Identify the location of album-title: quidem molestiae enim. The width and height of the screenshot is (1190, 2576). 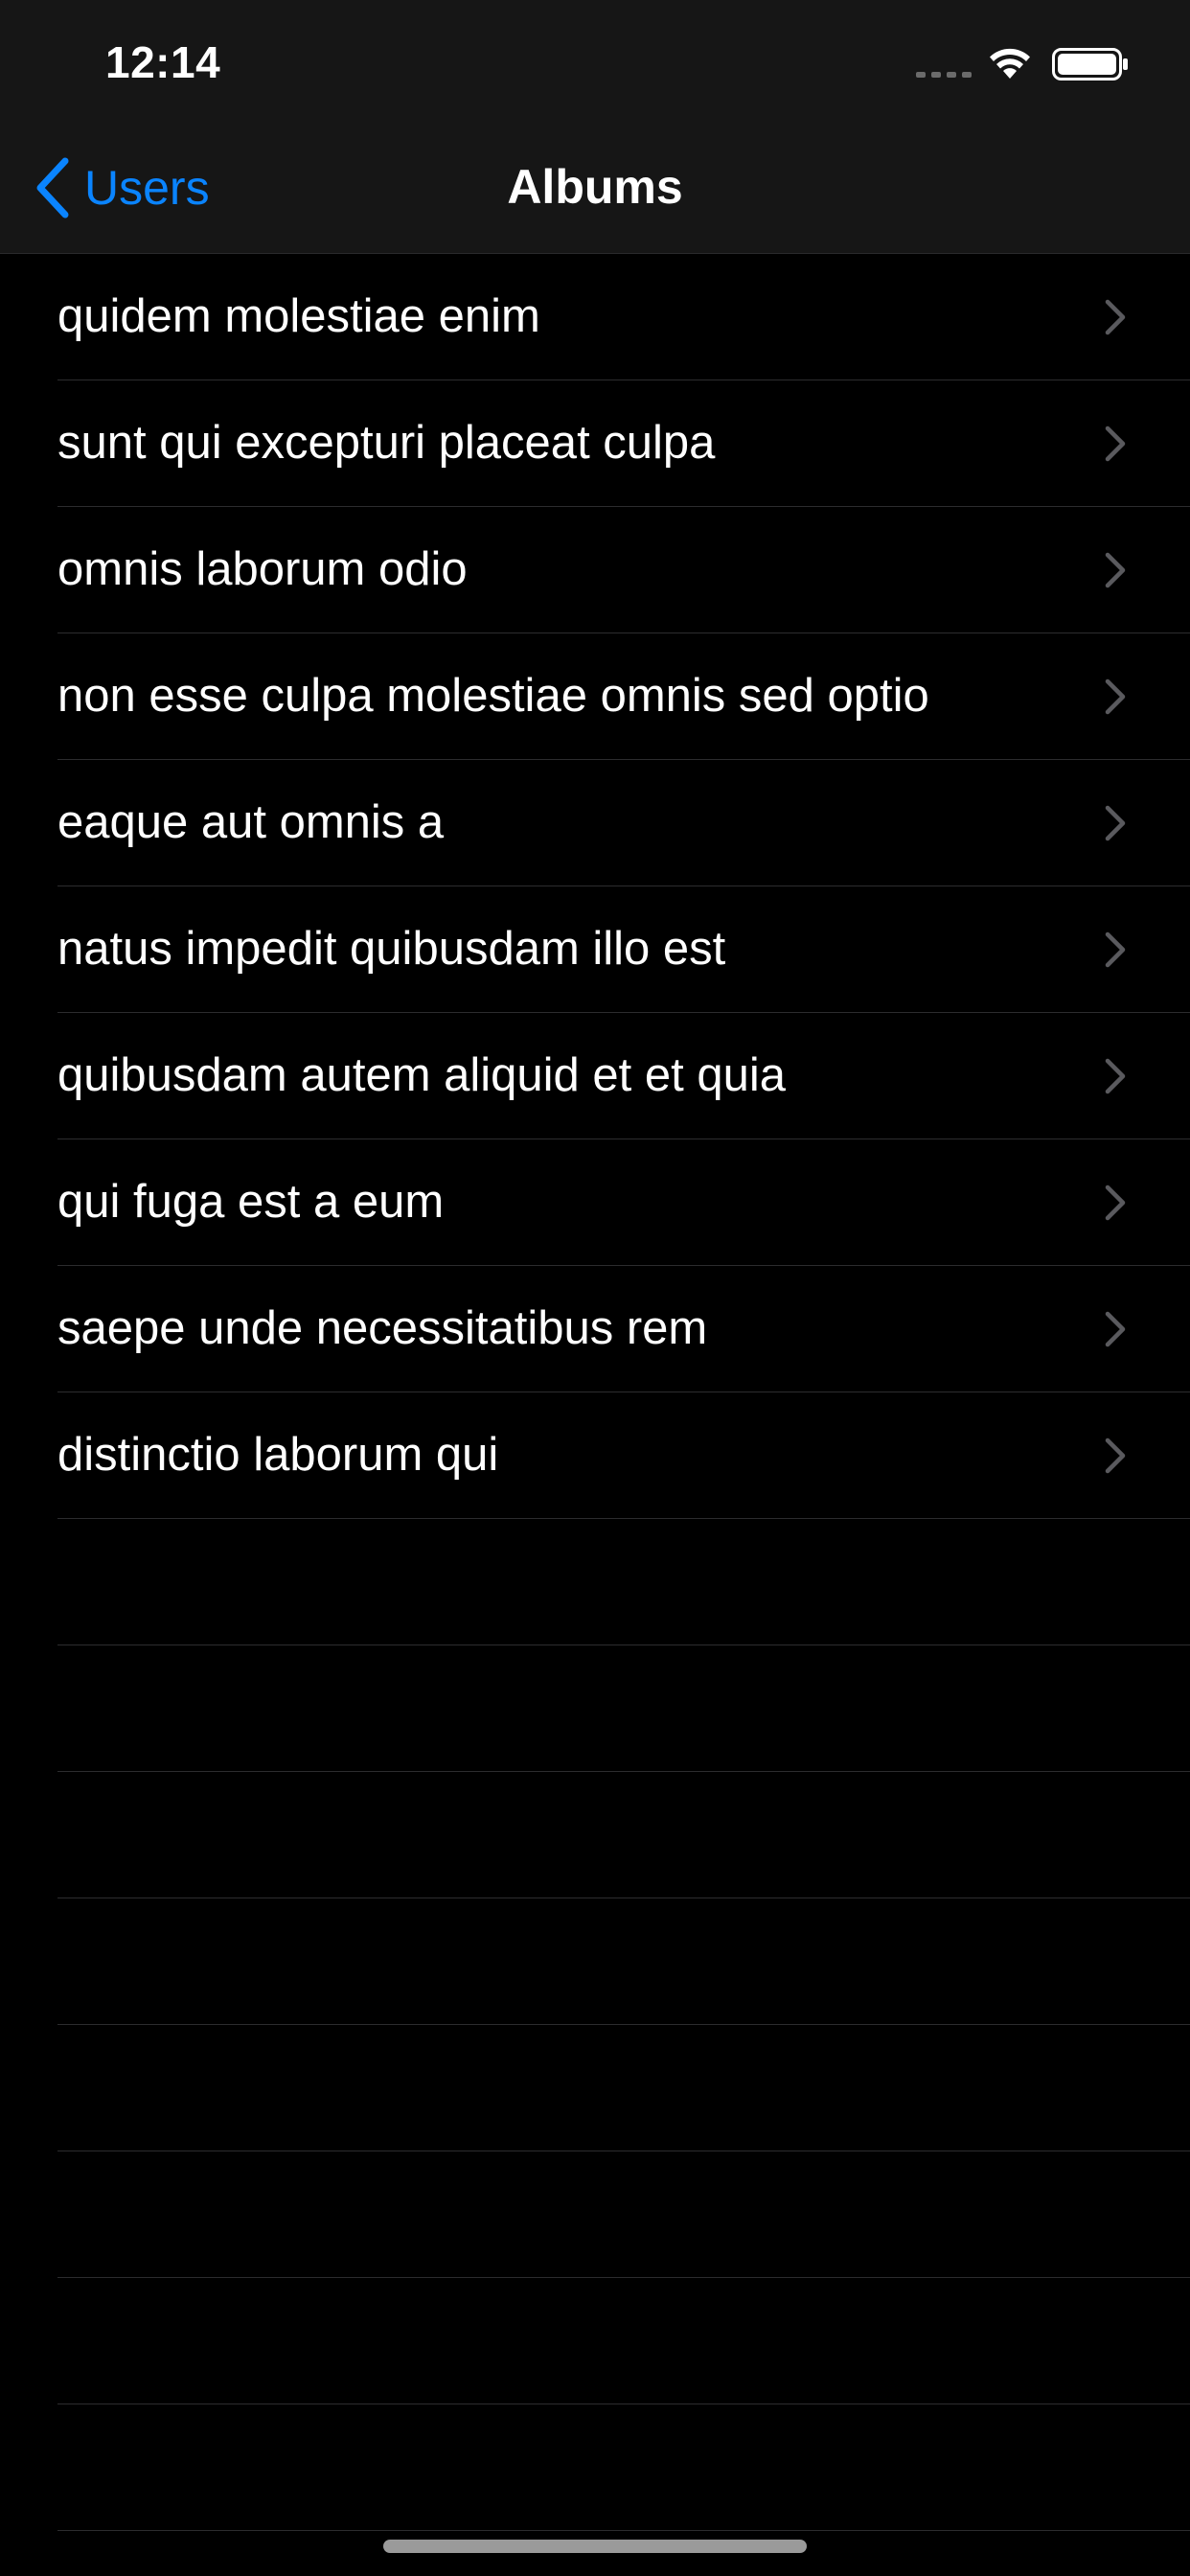
(298, 316).